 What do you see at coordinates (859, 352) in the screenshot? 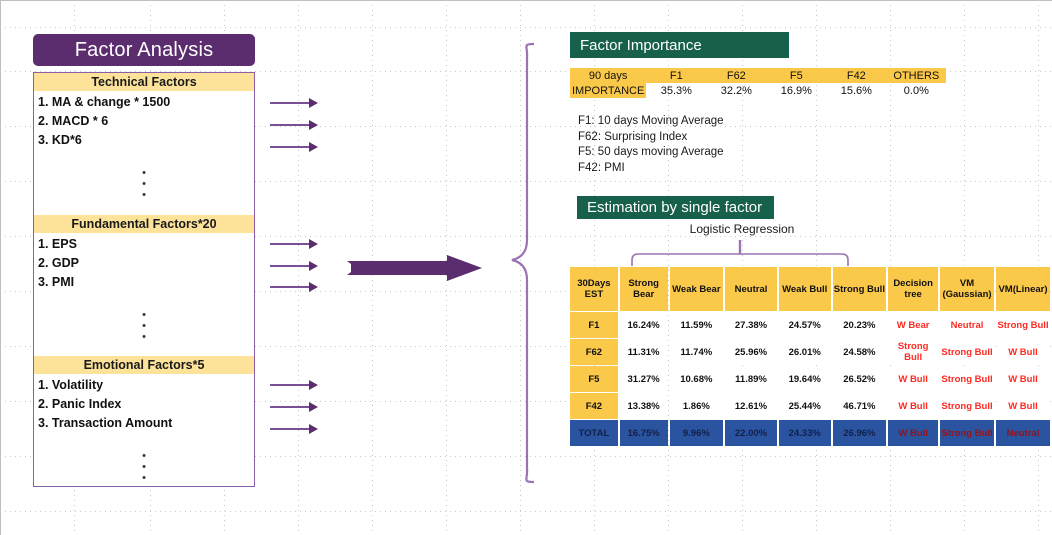
I see `cell-strong-bull: 24.58%` at bounding box center [859, 352].